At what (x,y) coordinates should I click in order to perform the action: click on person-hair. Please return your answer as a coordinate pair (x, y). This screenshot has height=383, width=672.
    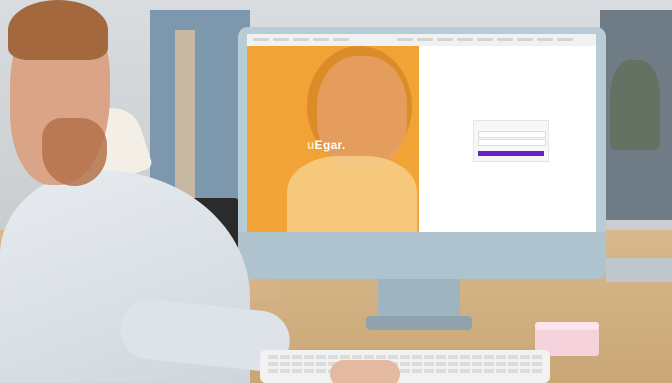
    Looking at the image, I should click on (58, 30).